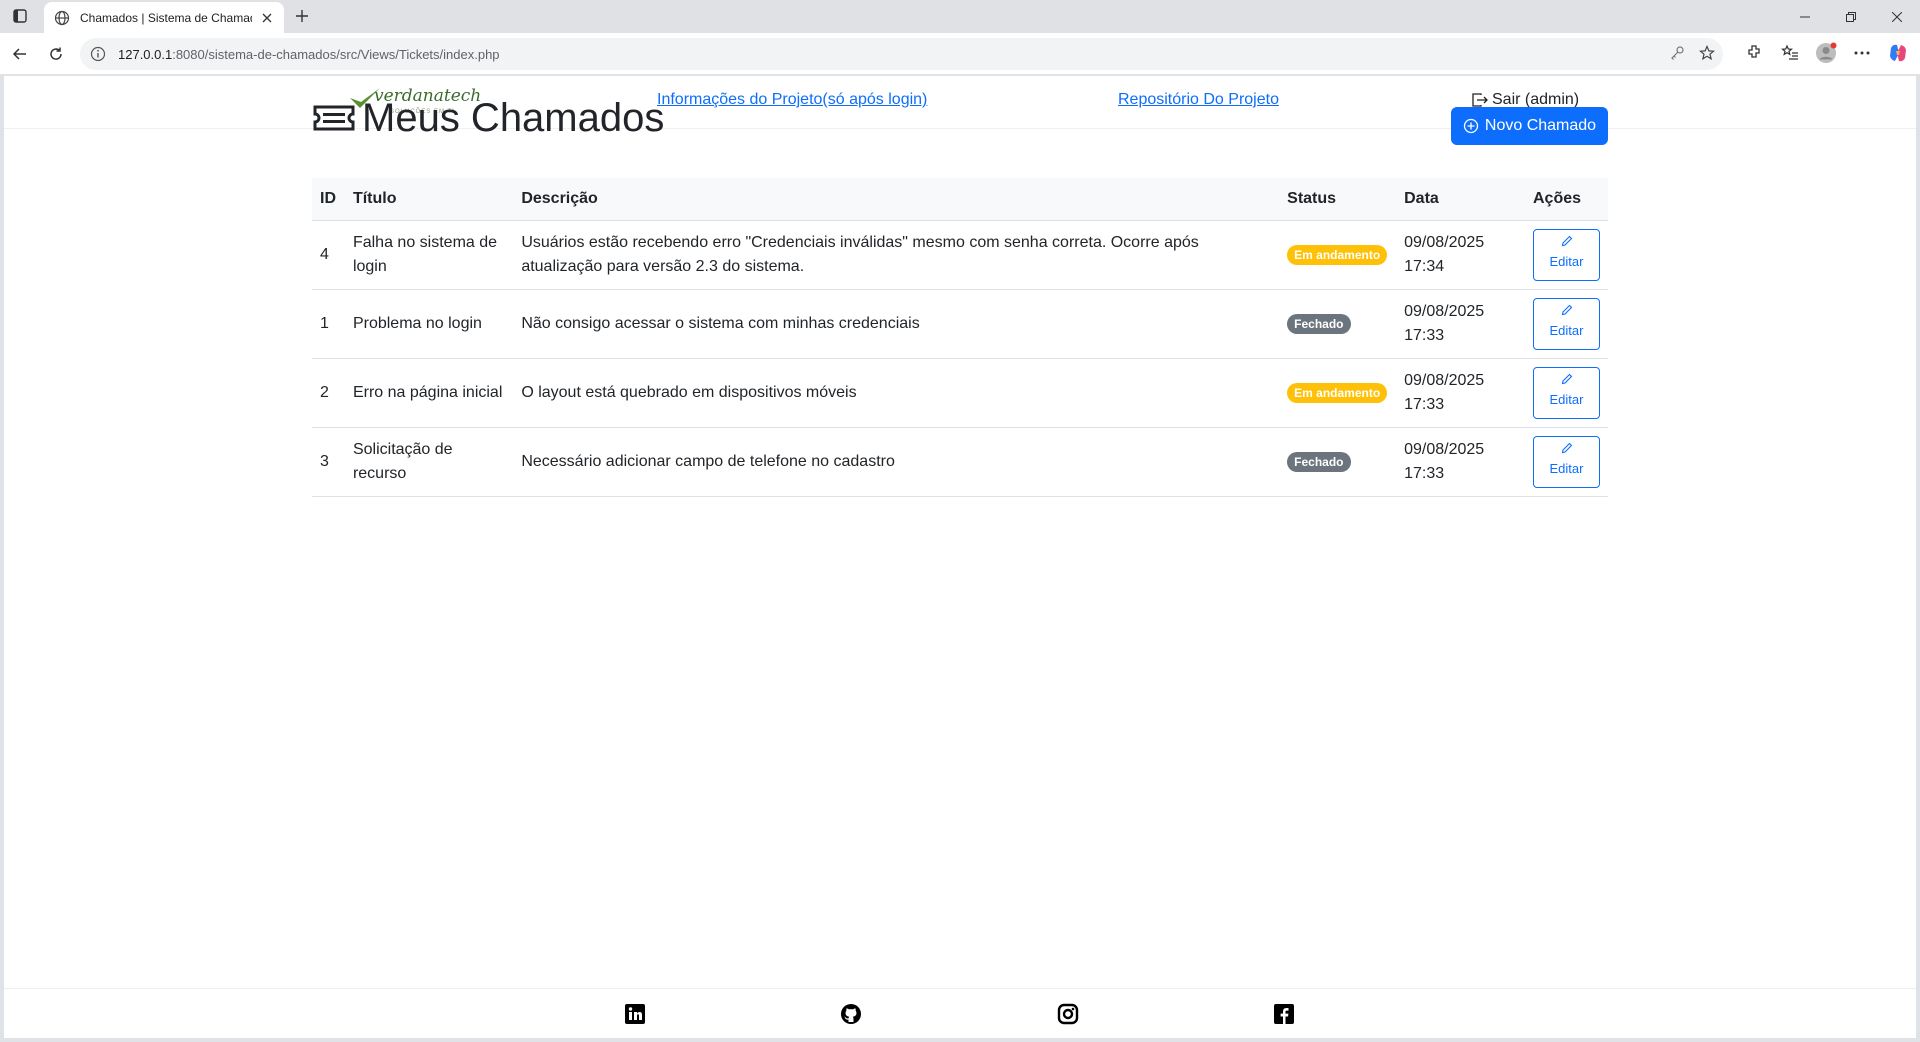  What do you see at coordinates (429, 324) in the screenshot?
I see `cell-title: Problema no login` at bounding box center [429, 324].